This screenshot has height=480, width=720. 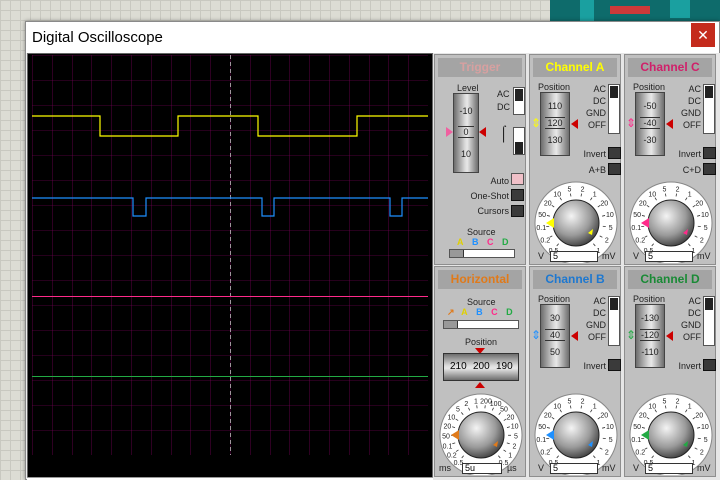 I want to click on channel-d-dc-label: DC, so click(x=694, y=313).